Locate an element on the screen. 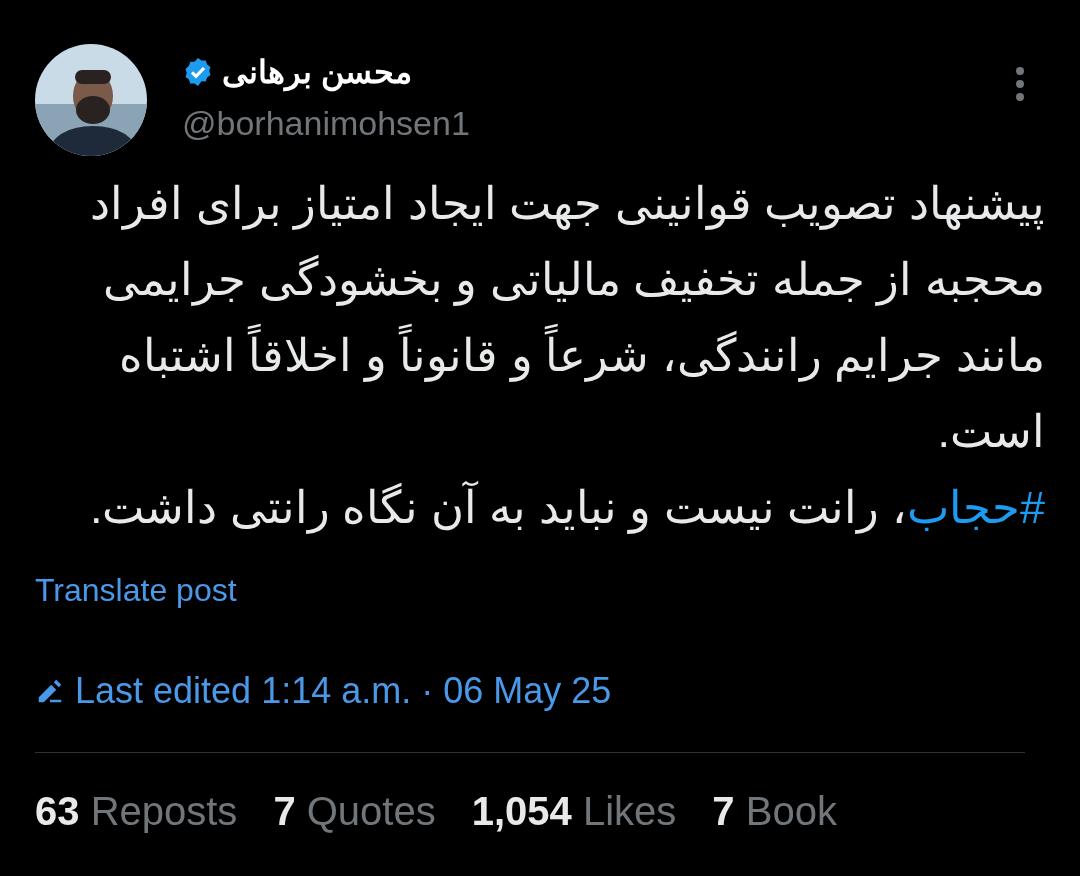 The image size is (1080, 876). stat-link: 63 Reposts is located at coordinates (136, 811).